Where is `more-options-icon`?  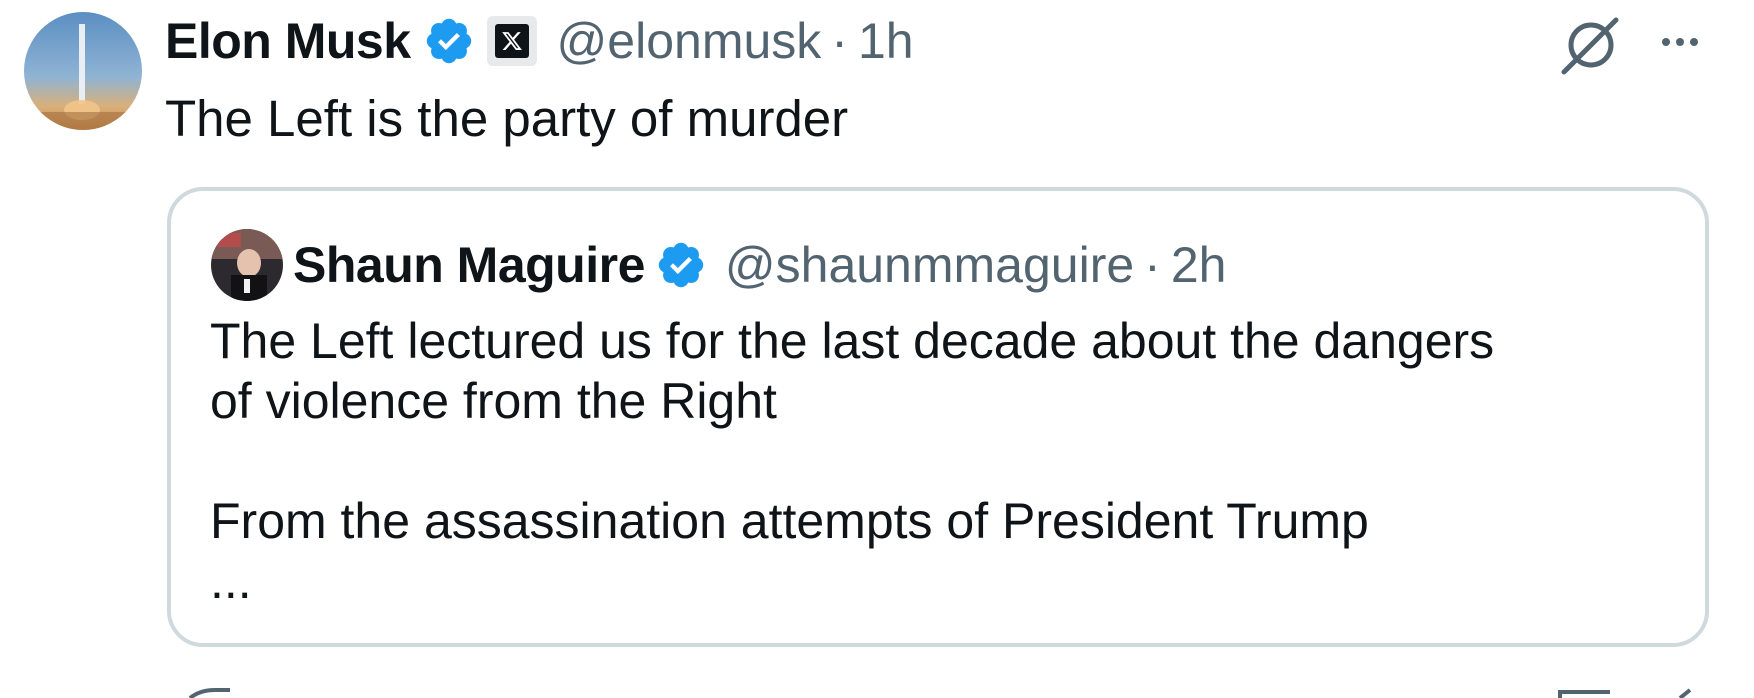 more-options-icon is located at coordinates (1680, 42).